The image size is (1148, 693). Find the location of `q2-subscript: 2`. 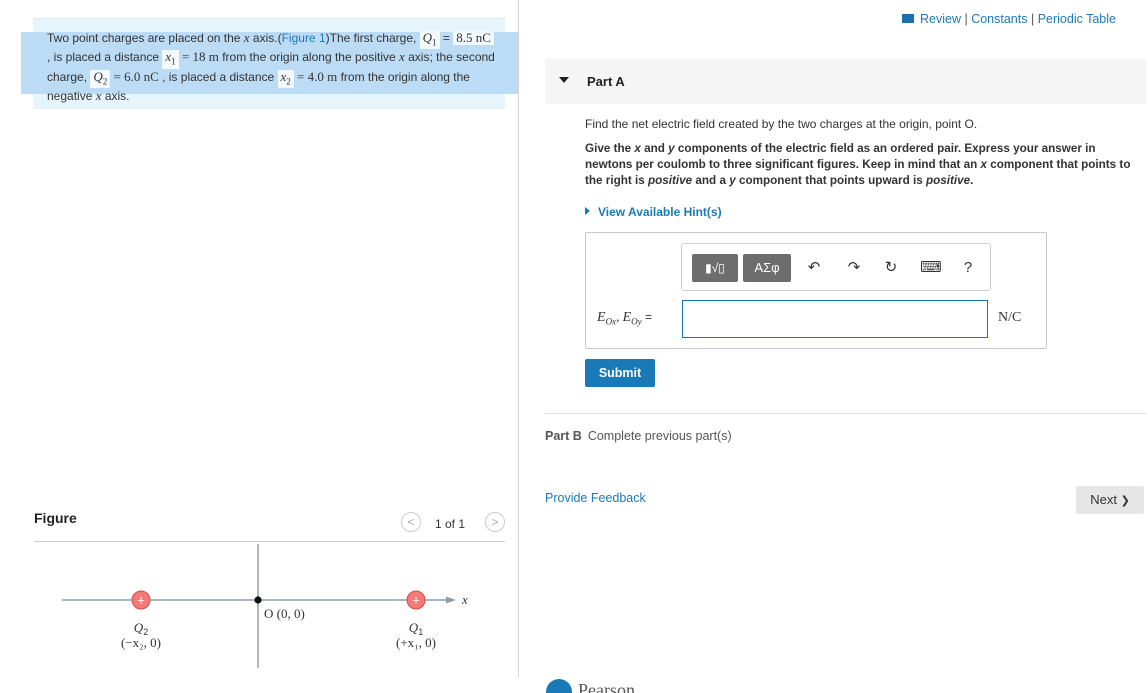

q2-subscript: 2 is located at coordinates (105, 81).